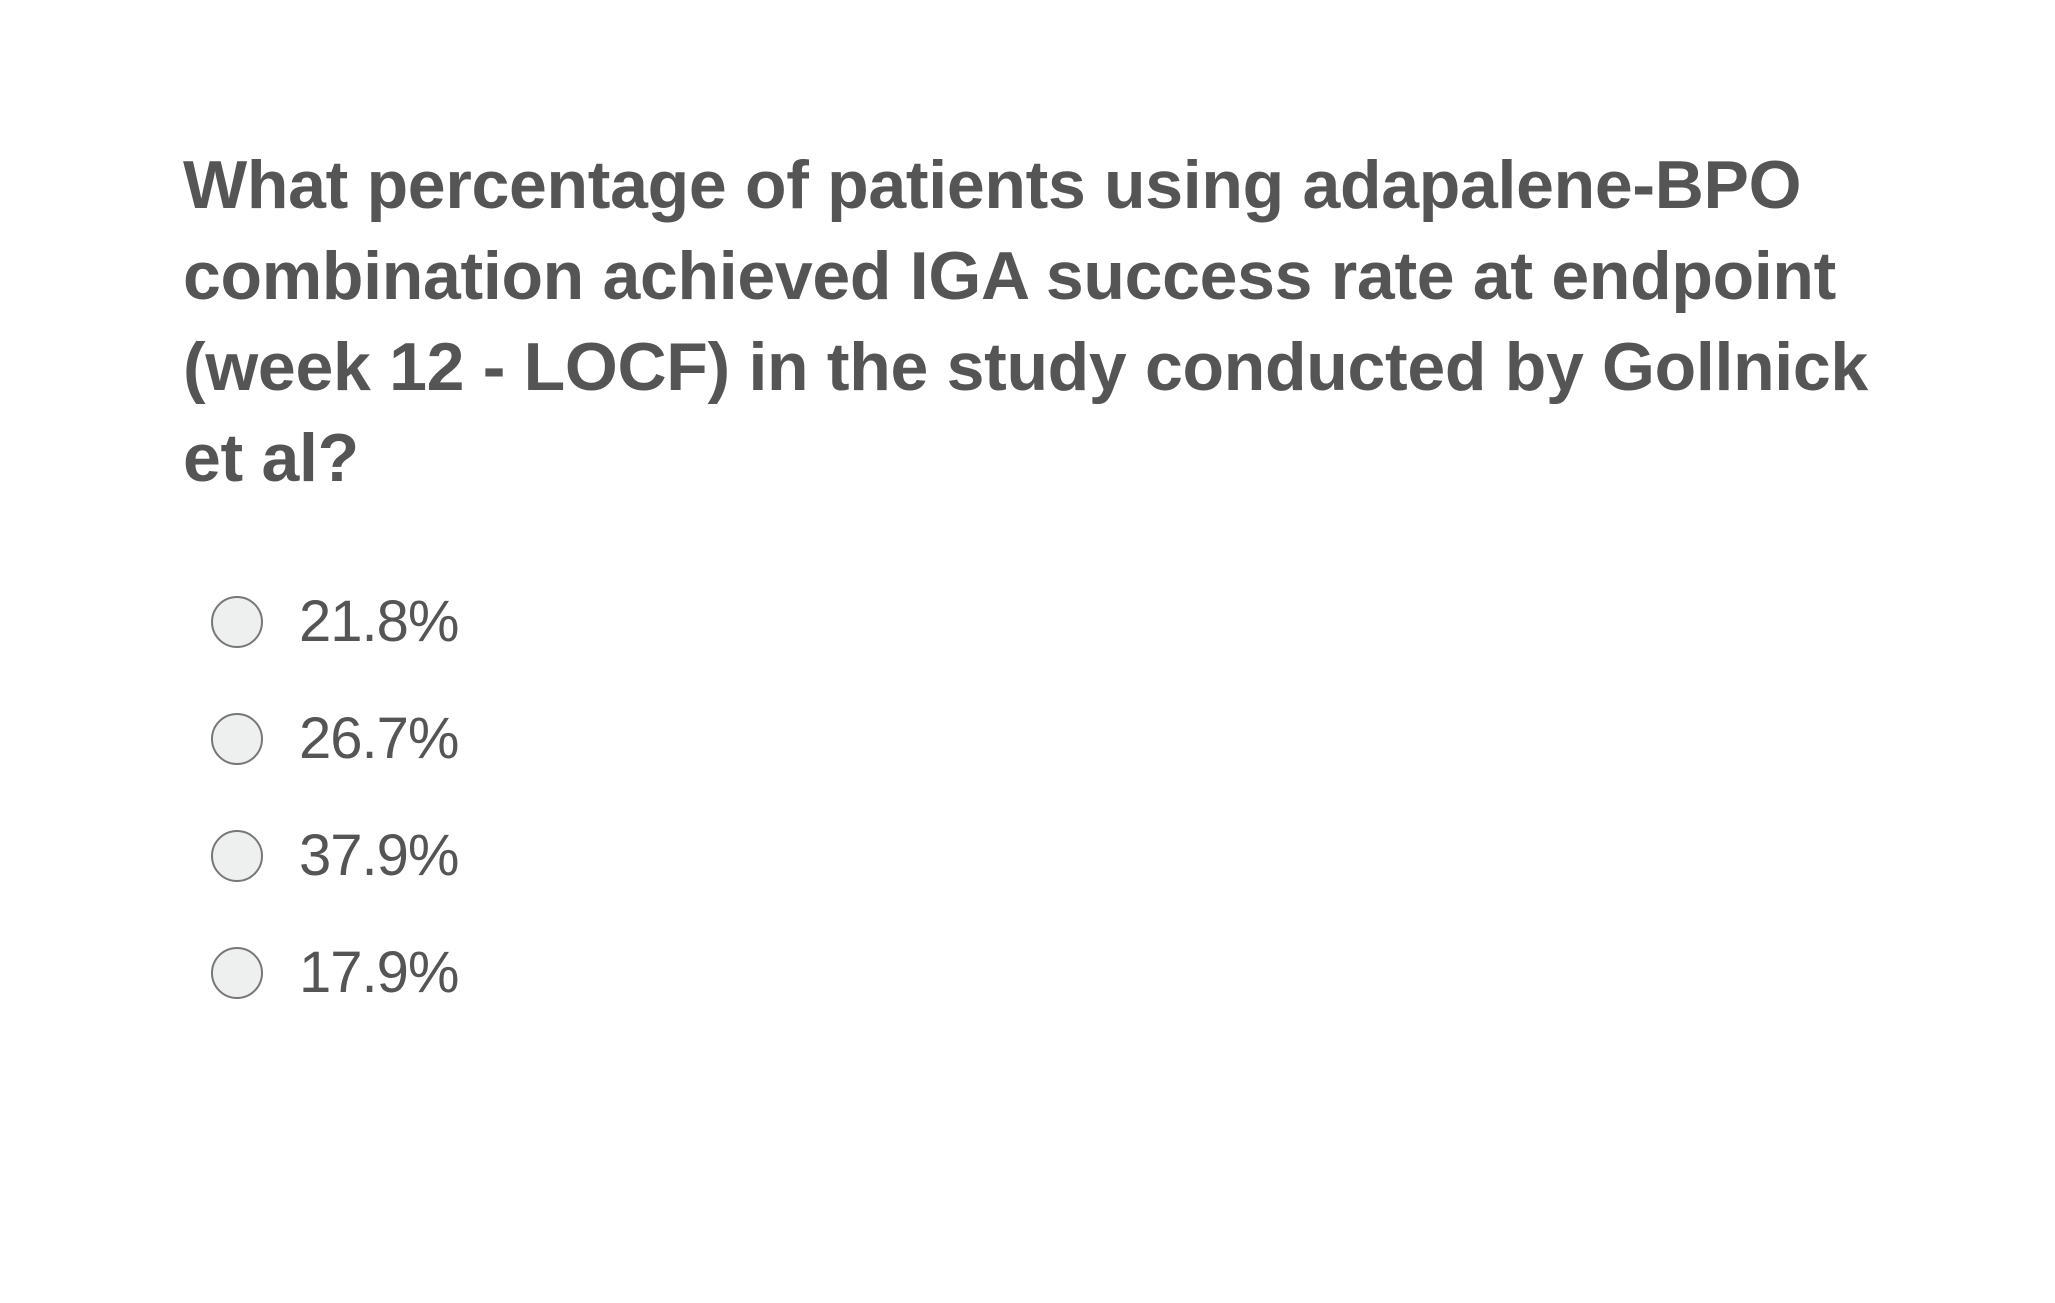 This screenshot has height=1303, width=2055. I want to click on option-4: 17.9%, so click(335, 972).